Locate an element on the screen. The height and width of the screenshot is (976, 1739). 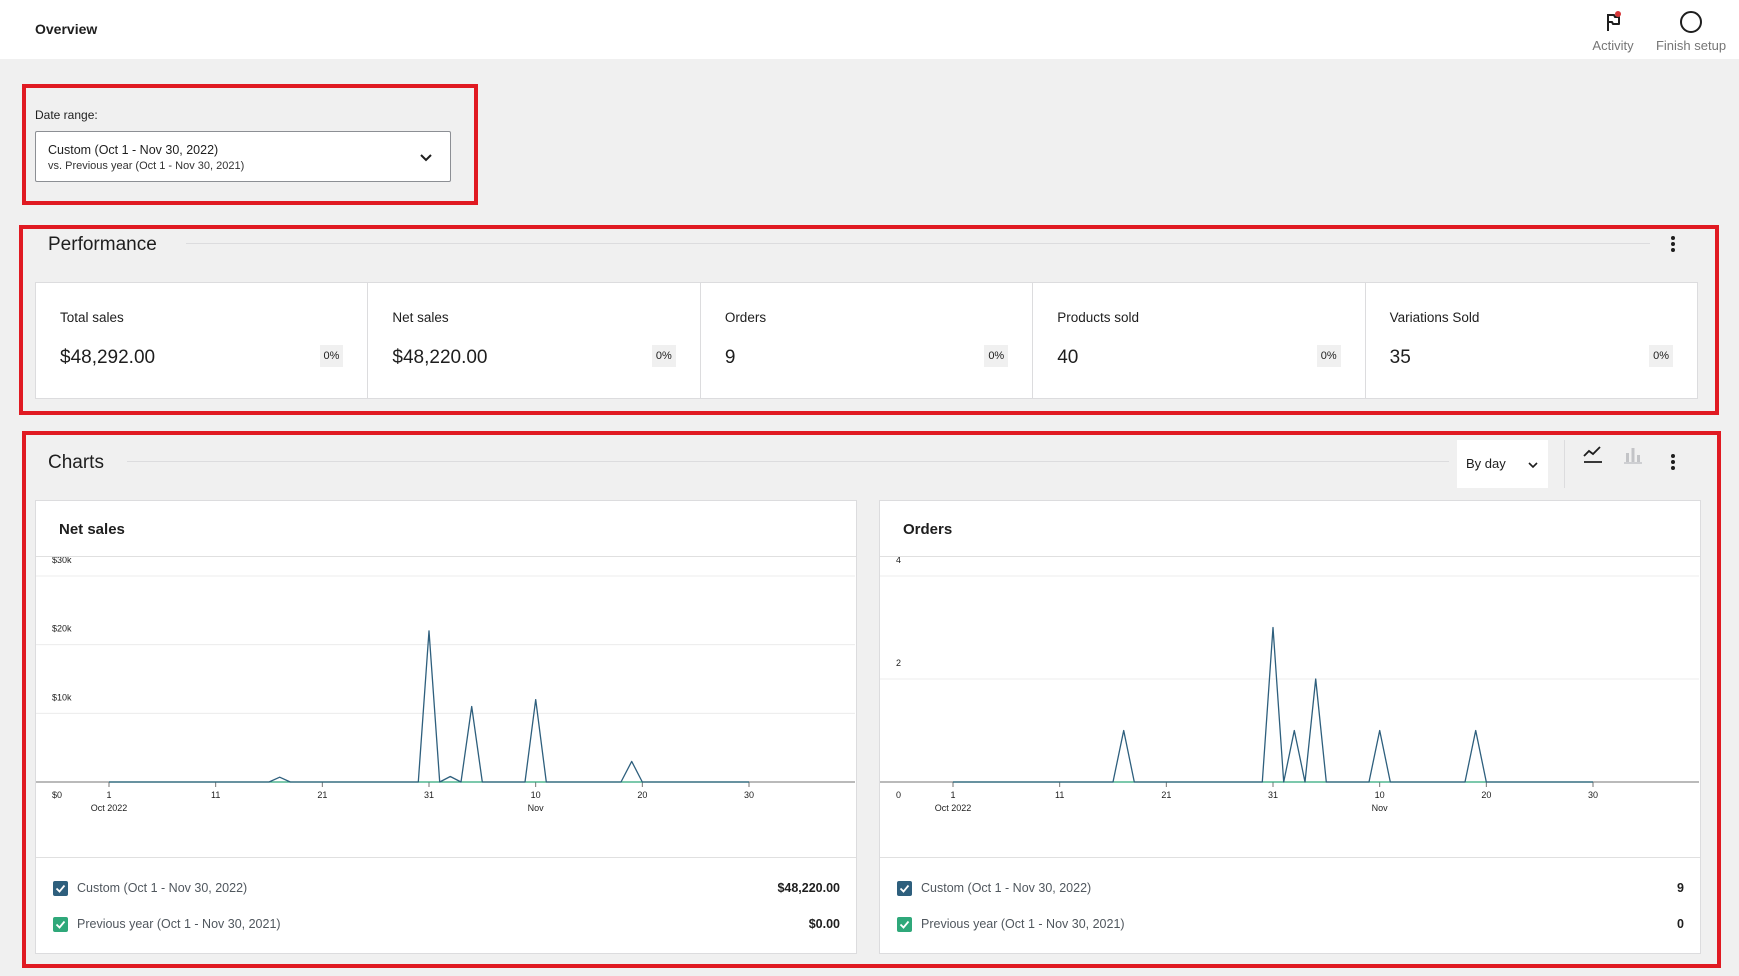
stat-label: Variations Sold is located at coordinates (1434, 317).